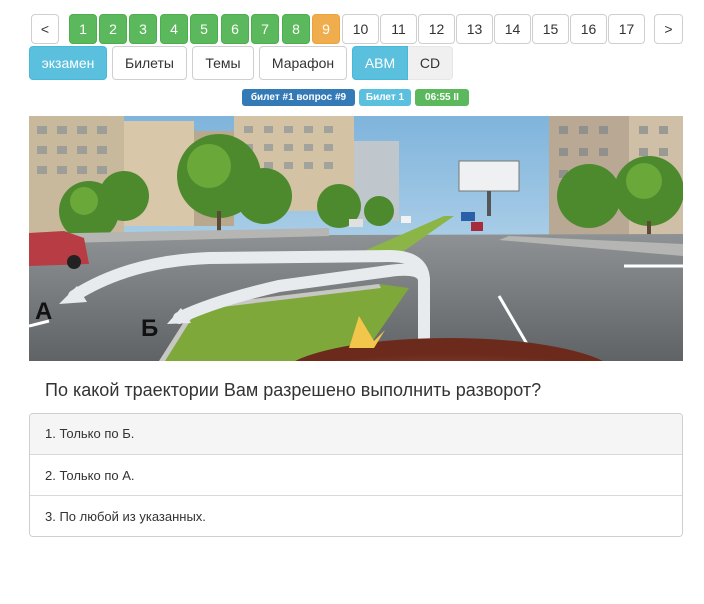 Image resolution: width=704 pixels, height=604 pixels. What do you see at coordinates (43, 311) in the screenshot?
I see `trajectory-label-a: А` at bounding box center [43, 311].